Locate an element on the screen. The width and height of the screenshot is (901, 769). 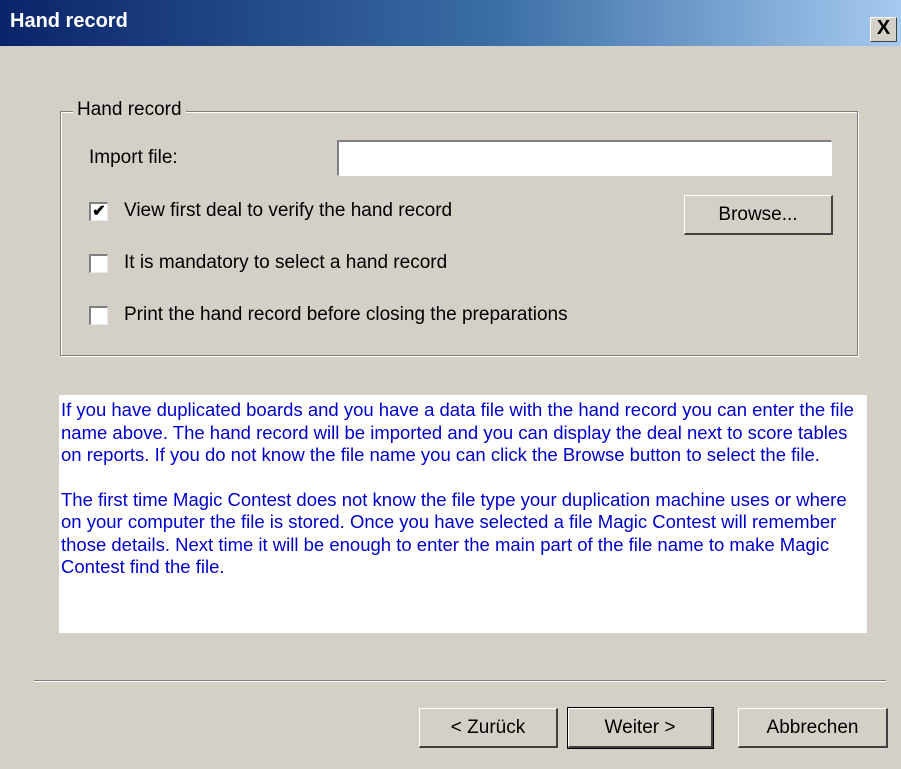
cancel-button-label: Abbrechen is located at coordinates (812, 727).